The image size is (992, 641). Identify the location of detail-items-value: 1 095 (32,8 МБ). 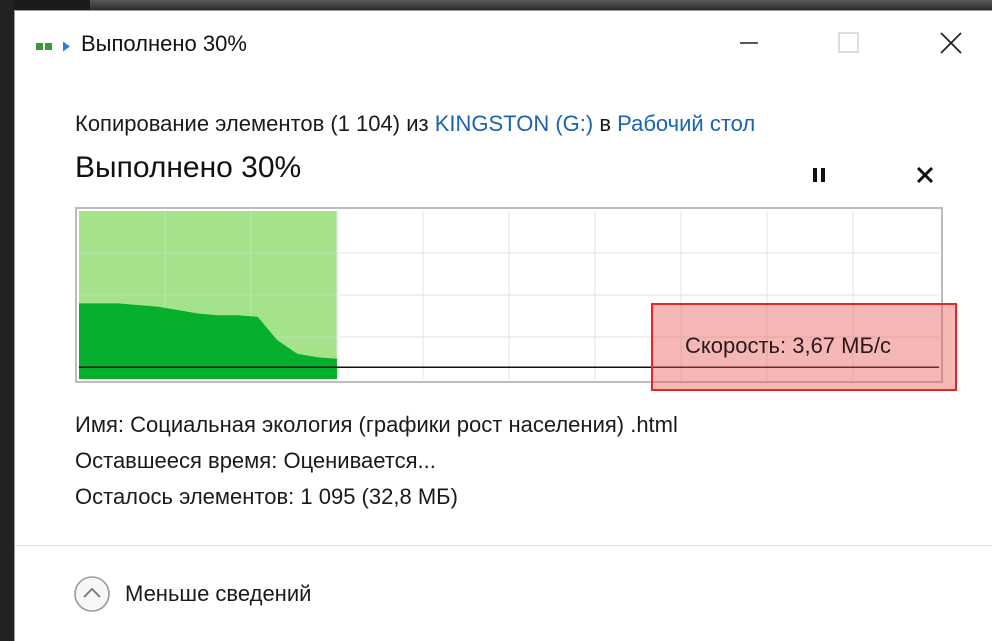
(379, 496).